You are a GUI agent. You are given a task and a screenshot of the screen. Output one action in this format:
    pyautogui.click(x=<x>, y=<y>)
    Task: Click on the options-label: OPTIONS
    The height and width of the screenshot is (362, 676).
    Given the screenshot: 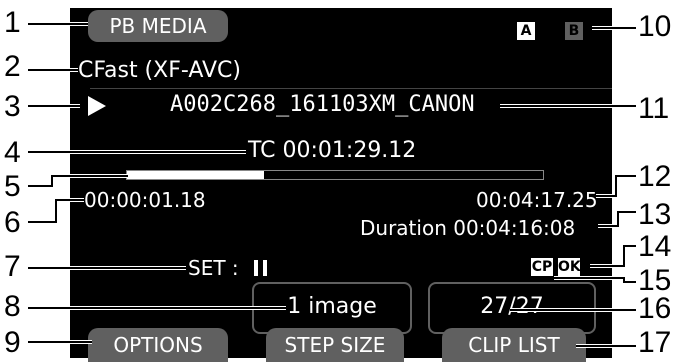 What is the action you would take?
    pyautogui.click(x=158, y=345)
    